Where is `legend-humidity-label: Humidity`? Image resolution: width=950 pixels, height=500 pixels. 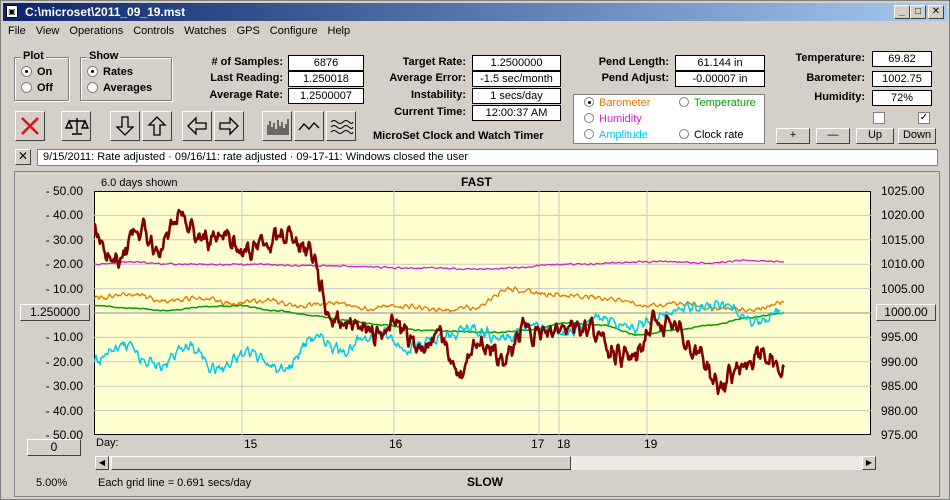
legend-humidity-label: Humidity is located at coordinates (620, 119).